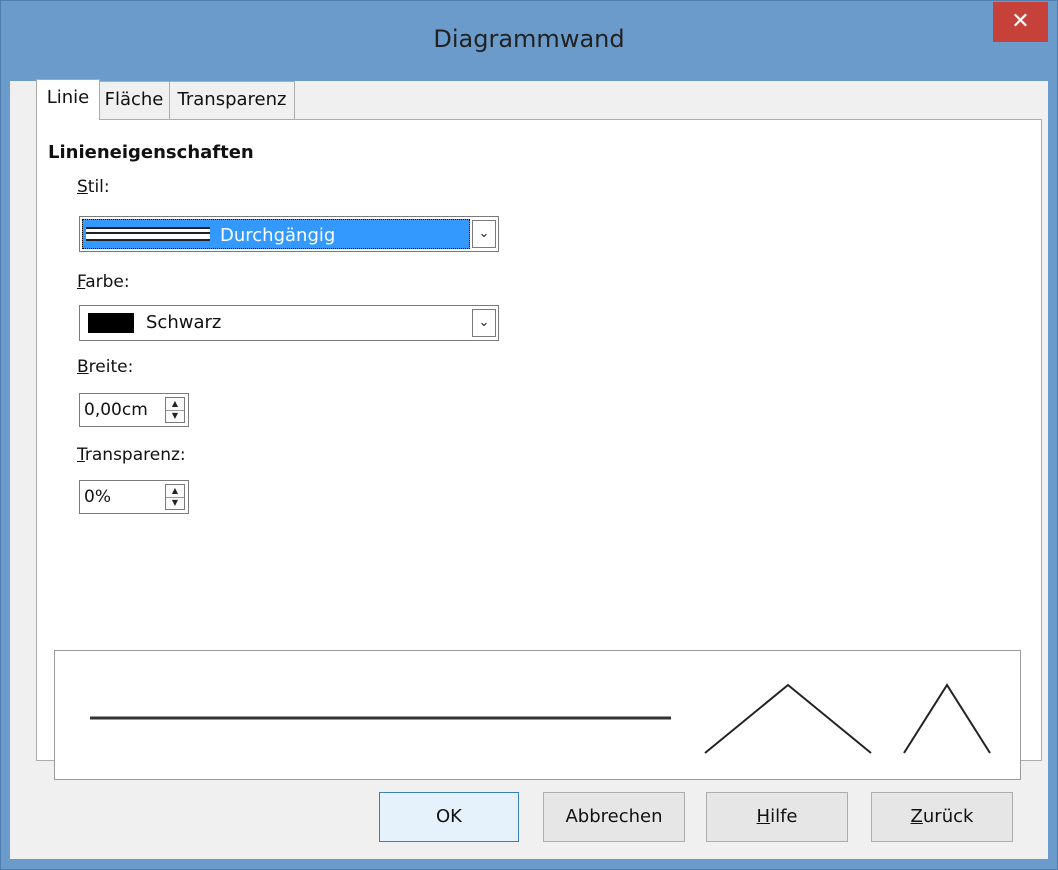 This screenshot has height=870, width=1058. I want to click on style-dropdown: Durchgängig ⌄, so click(289, 234).